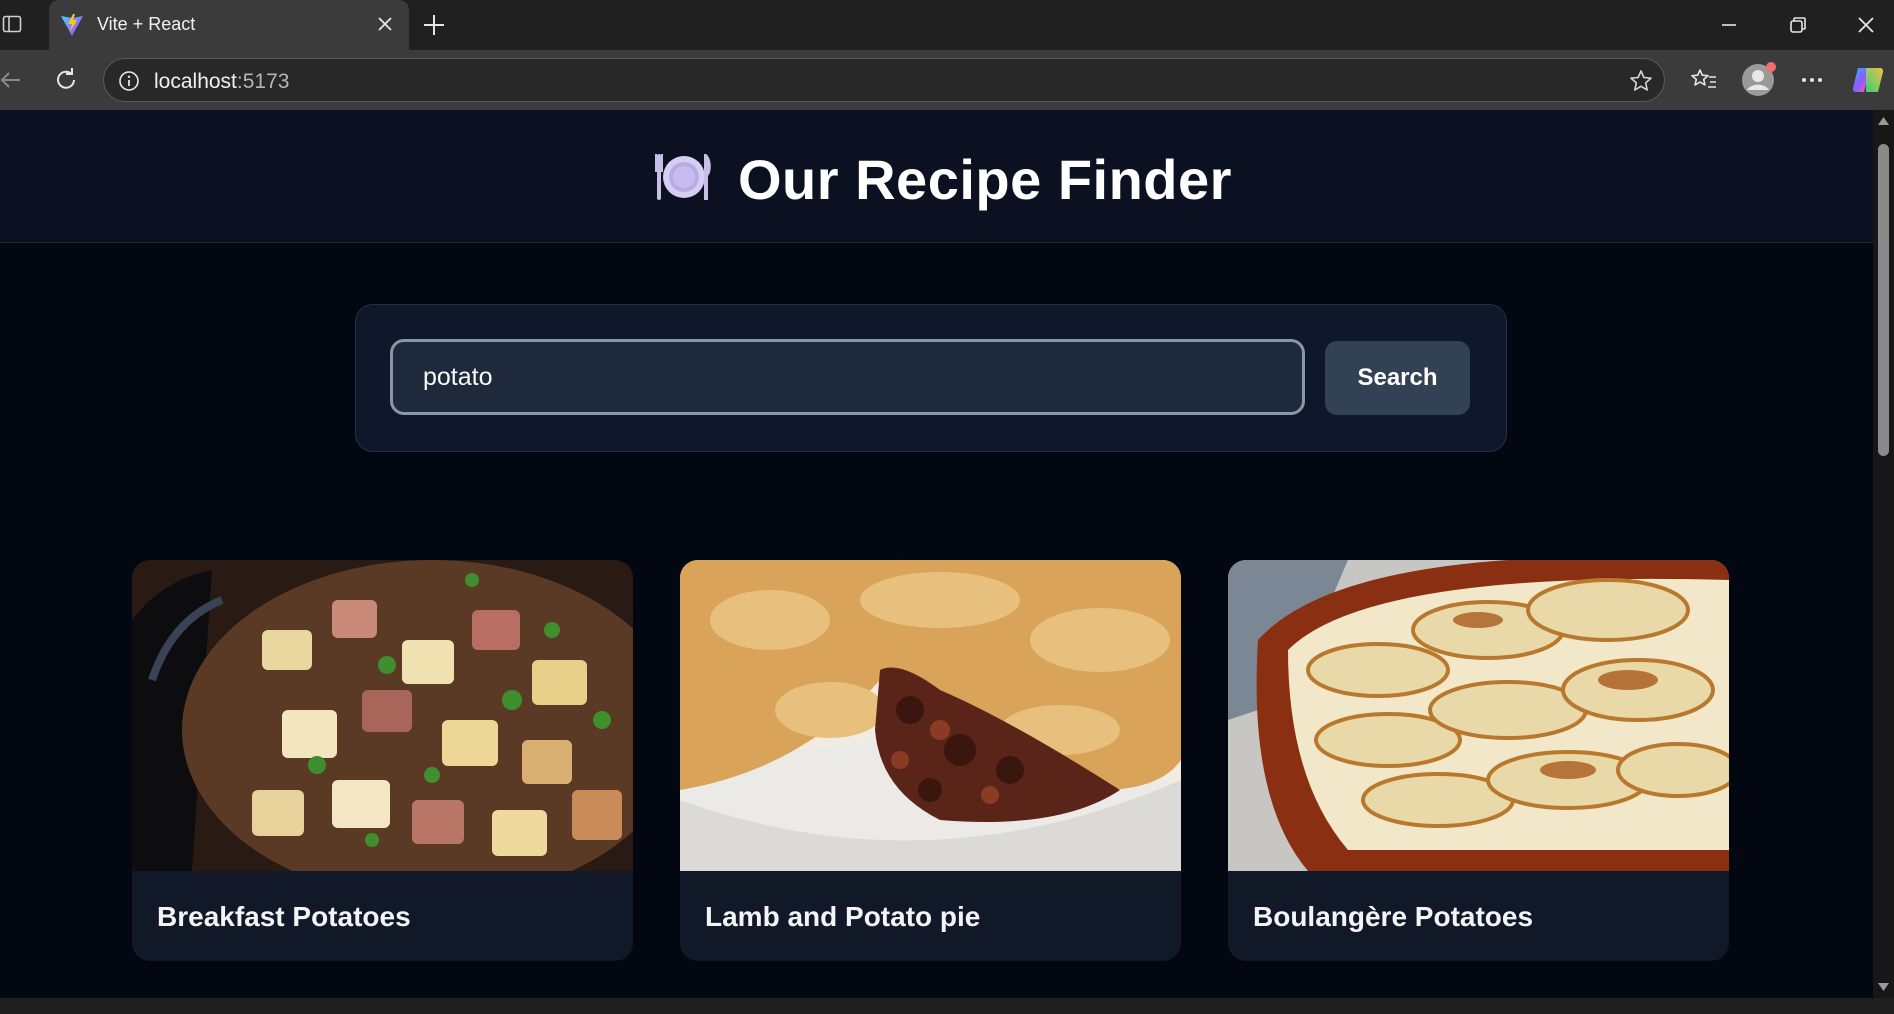  What do you see at coordinates (1704, 80) in the screenshot?
I see `favorites-icon` at bounding box center [1704, 80].